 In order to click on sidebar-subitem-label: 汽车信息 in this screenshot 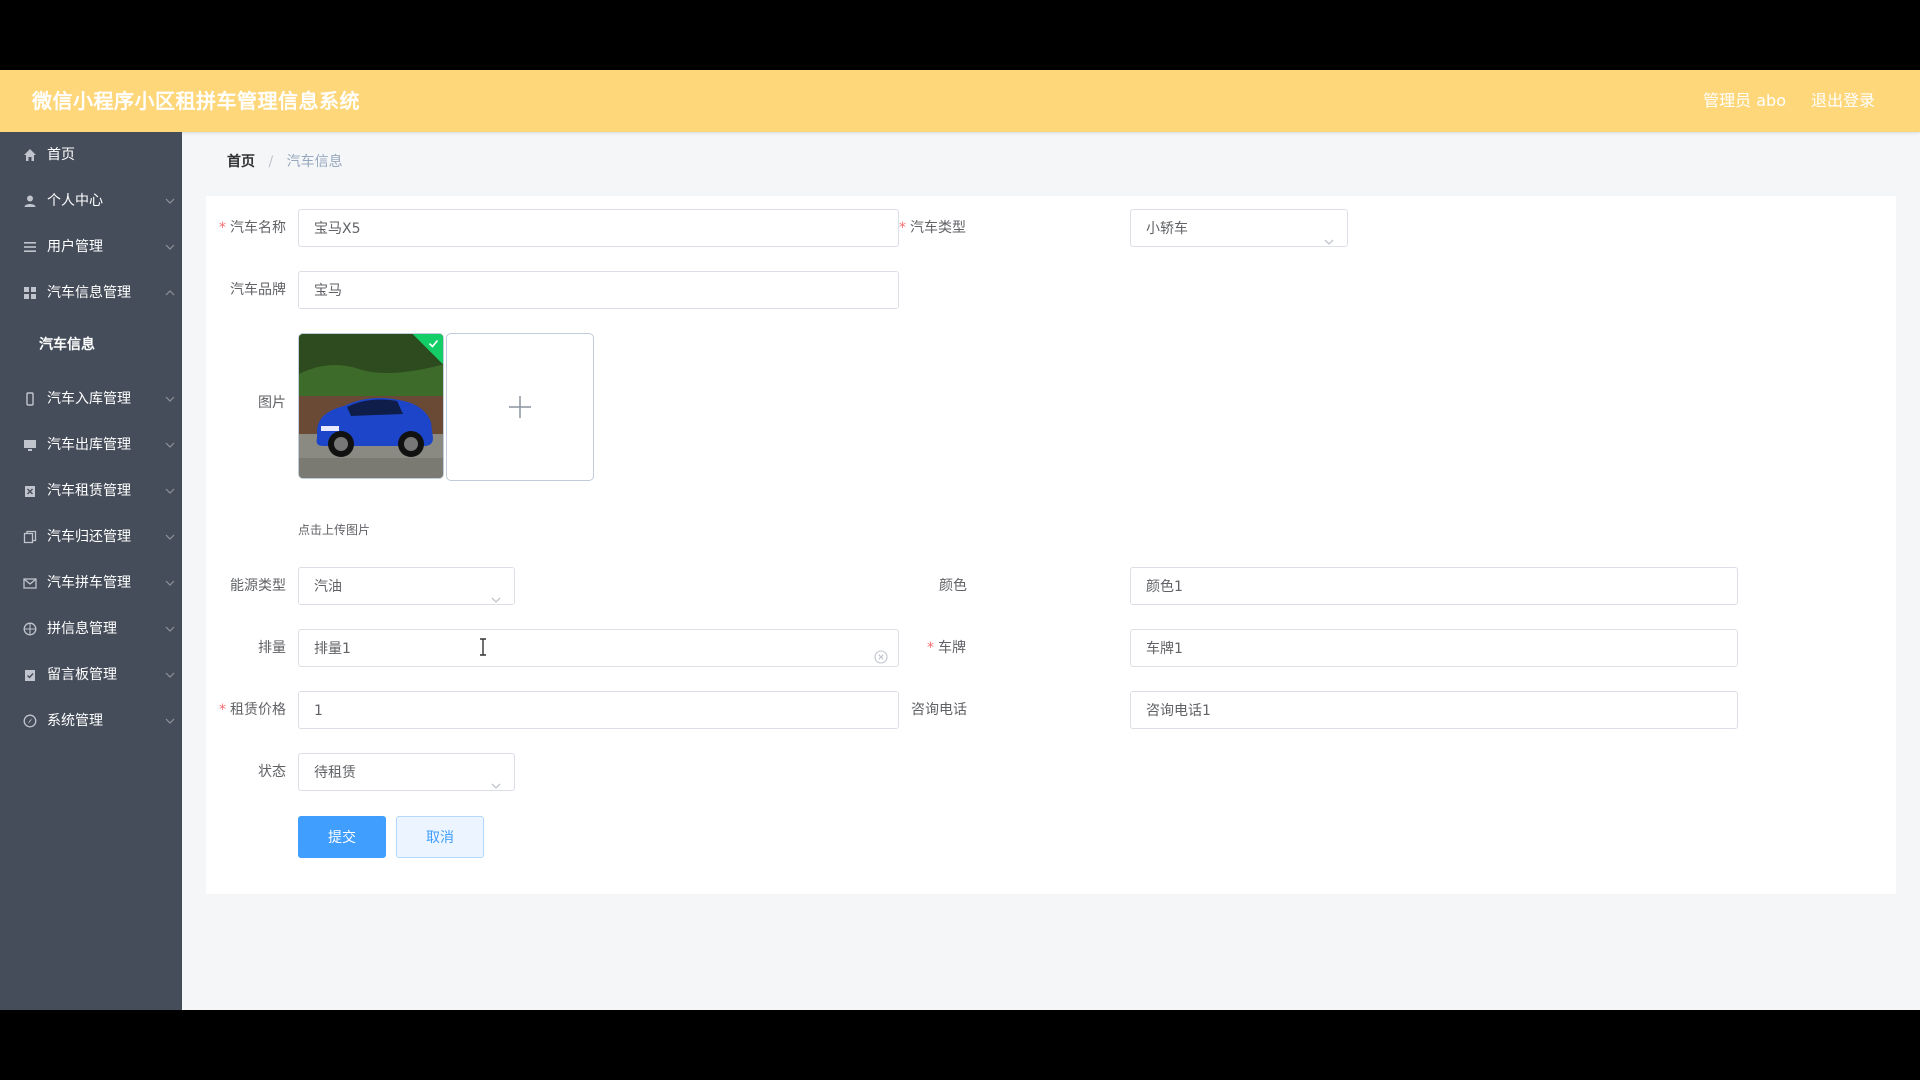, I will do `click(67, 345)`.